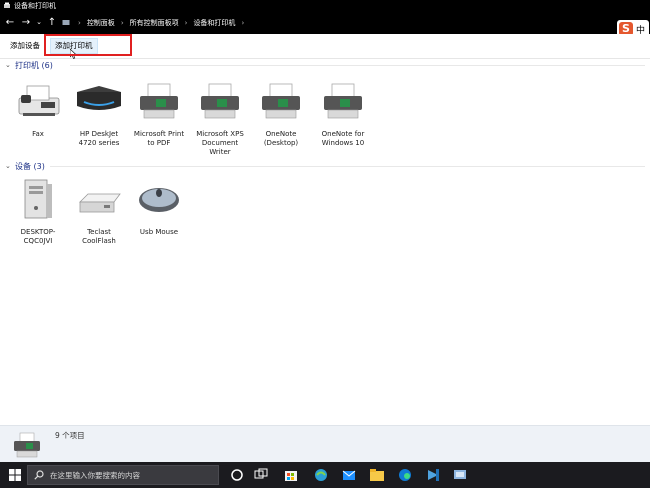 The image size is (650, 488). Describe the element at coordinates (405, 475) in the screenshot. I see `edge-browser-icon` at that location.